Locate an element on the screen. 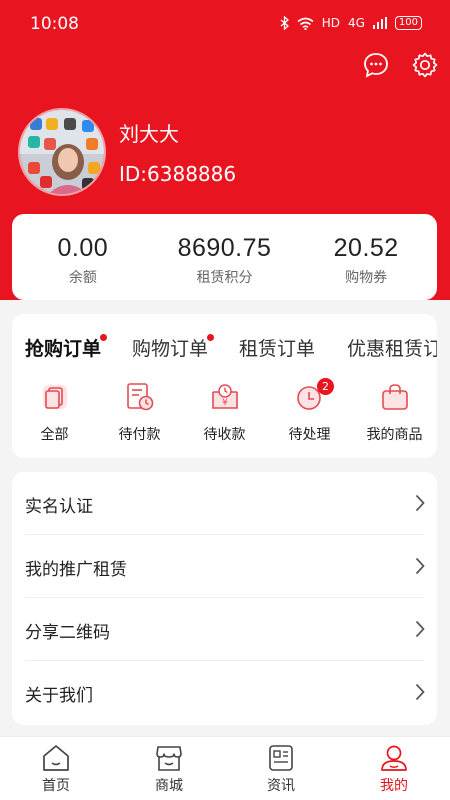  user-id: ID:6388886 is located at coordinates (178, 174).